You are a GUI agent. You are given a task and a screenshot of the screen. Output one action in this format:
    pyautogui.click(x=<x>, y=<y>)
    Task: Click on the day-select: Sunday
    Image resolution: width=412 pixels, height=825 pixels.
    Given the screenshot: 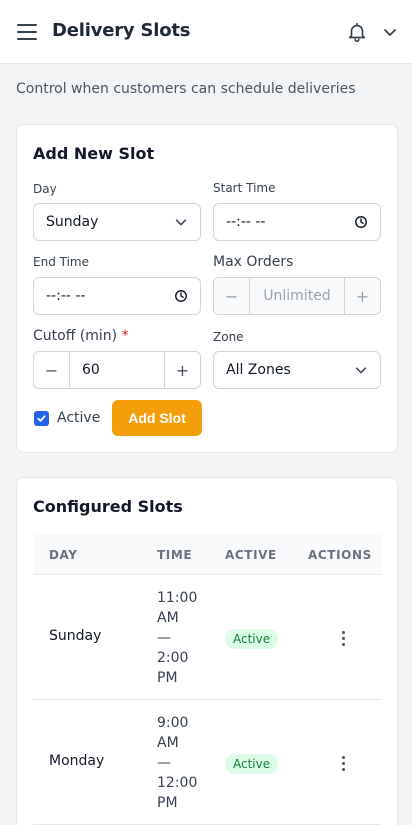 What is the action you would take?
    pyautogui.click(x=117, y=222)
    